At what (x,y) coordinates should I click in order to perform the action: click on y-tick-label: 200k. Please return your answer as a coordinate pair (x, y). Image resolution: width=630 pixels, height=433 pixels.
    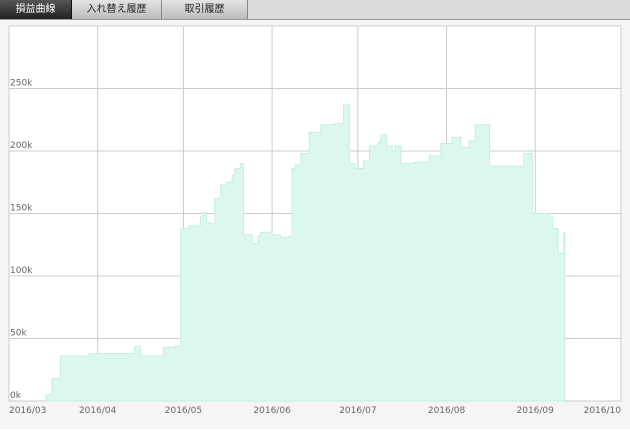
    Looking at the image, I should click on (21, 146).